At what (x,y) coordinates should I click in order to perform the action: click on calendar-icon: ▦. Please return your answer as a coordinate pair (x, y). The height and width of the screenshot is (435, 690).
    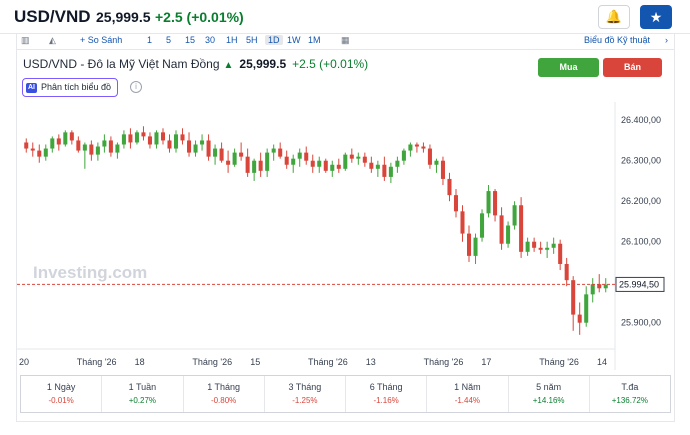
    Looking at the image, I should click on (345, 40).